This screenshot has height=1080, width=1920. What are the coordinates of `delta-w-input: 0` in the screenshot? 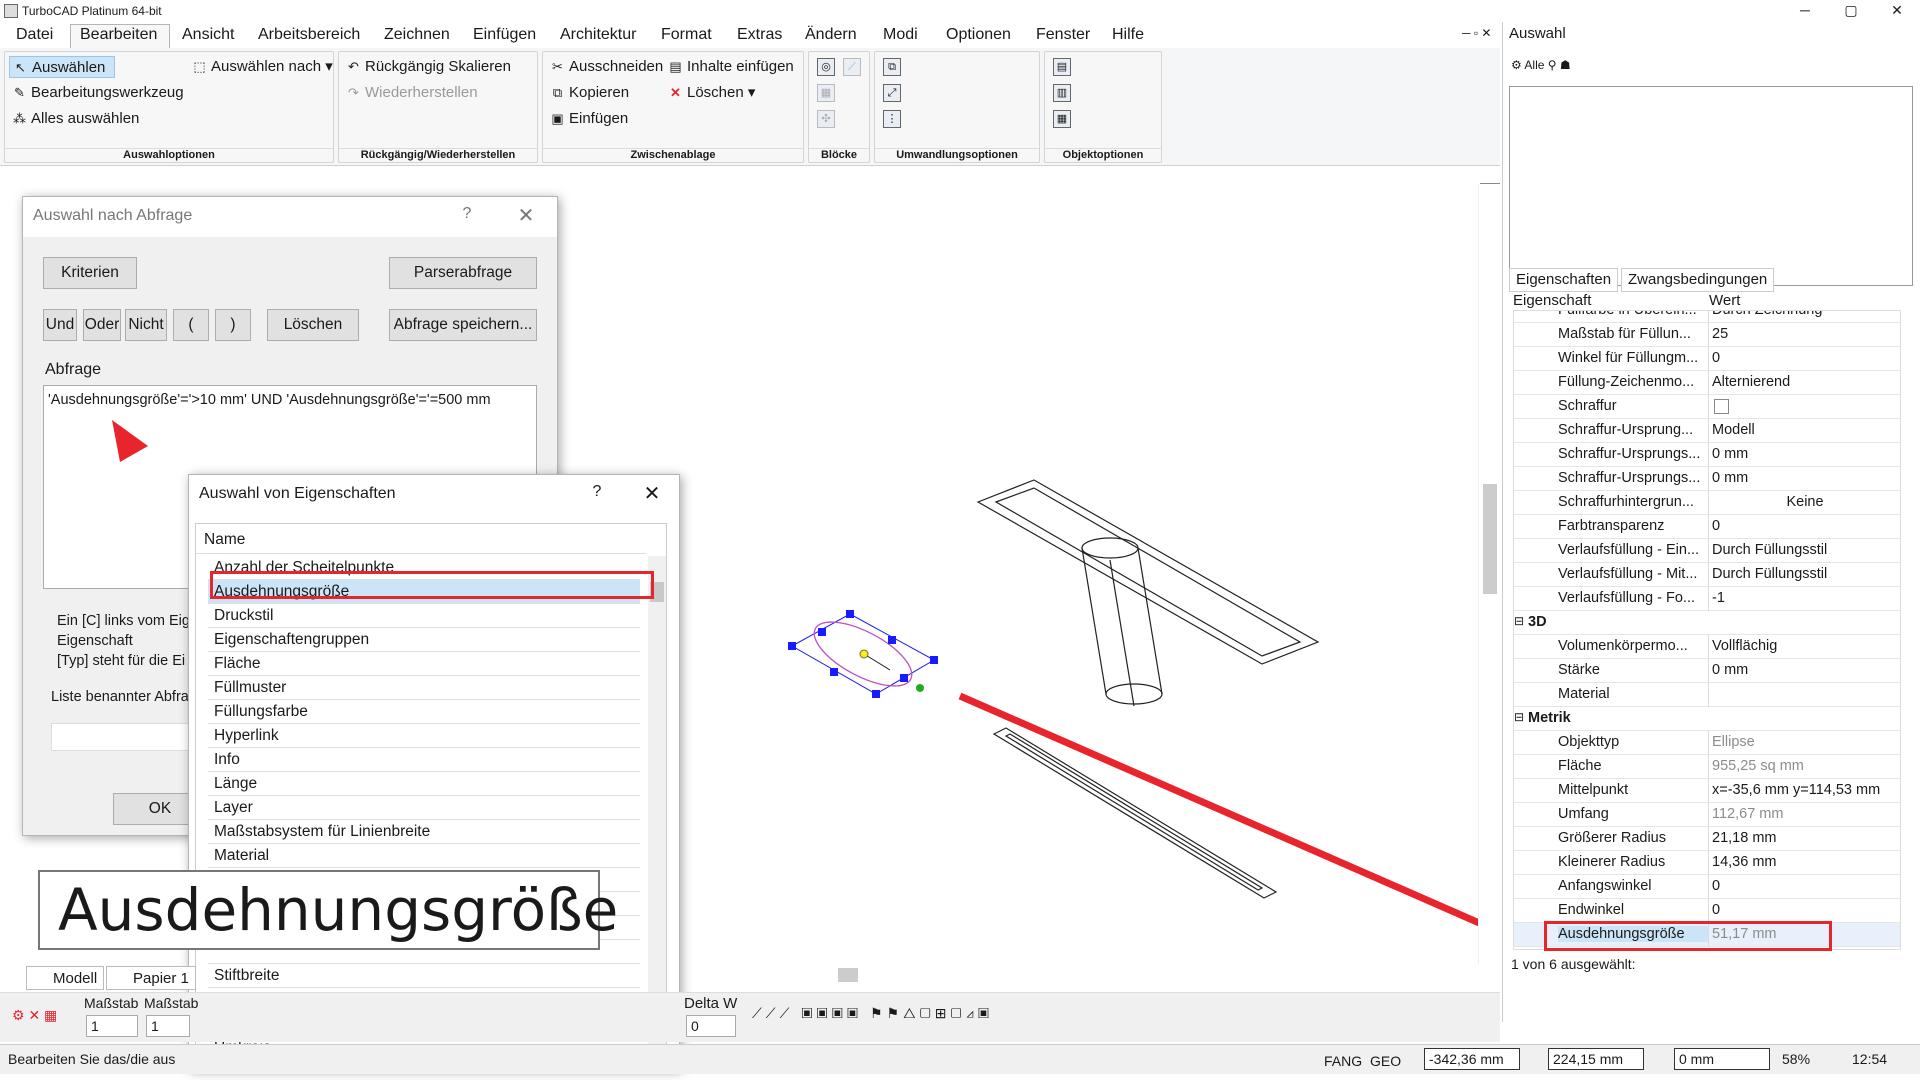 It's located at (711, 1026).